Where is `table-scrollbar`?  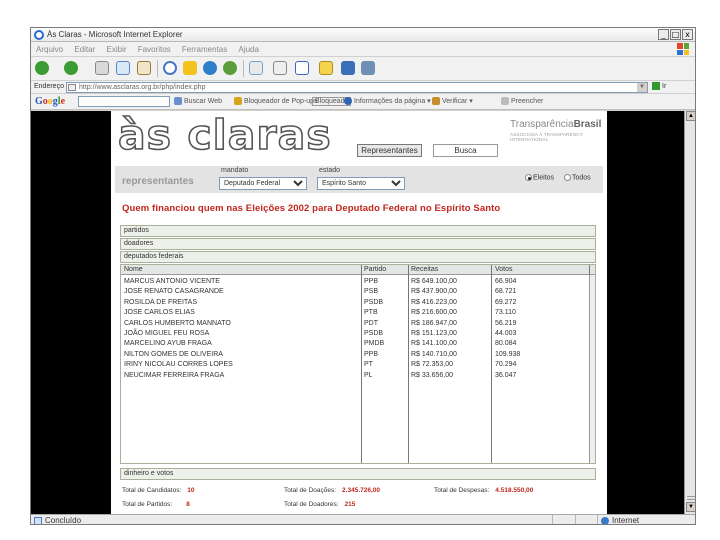 table-scrollbar is located at coordinates (592, 369).